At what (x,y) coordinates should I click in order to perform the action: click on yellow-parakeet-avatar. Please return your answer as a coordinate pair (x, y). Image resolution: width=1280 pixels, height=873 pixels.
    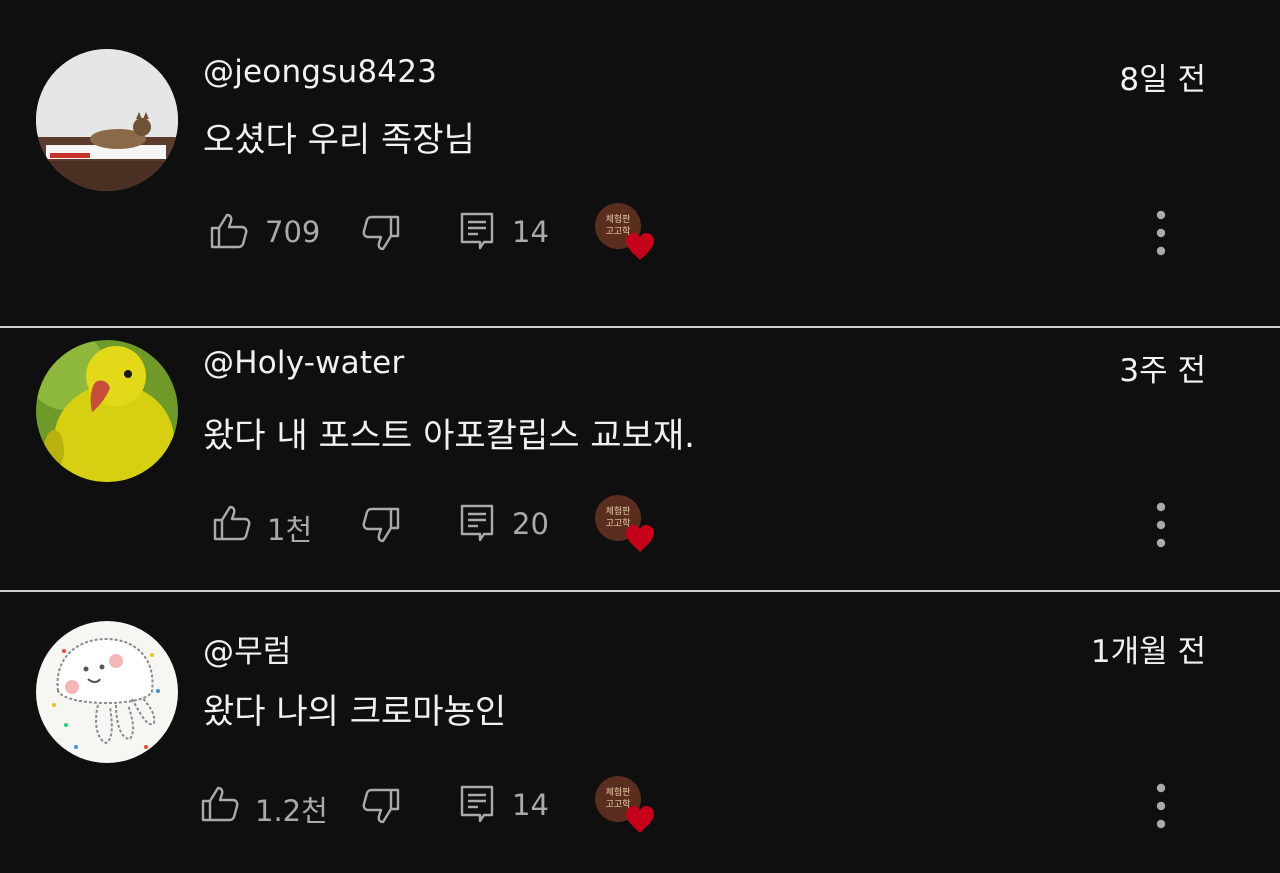
    Looking at the image, I should click on (107, 411).